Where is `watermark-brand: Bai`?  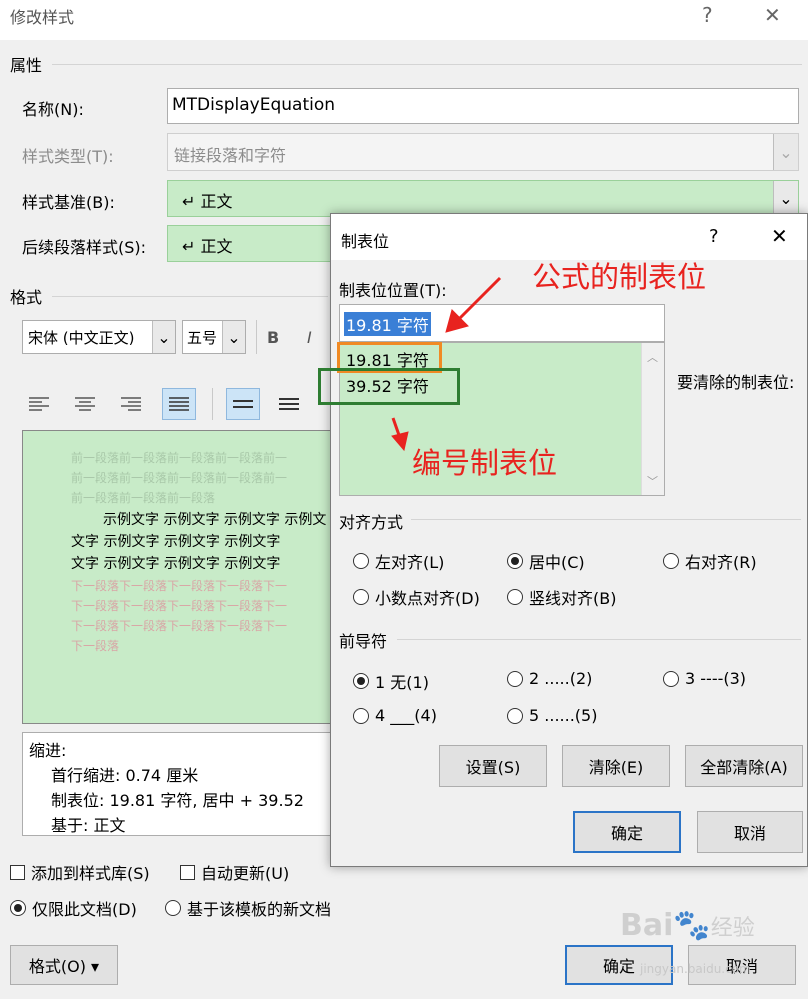 watermark-brand: Bai is located at coordinates (647, 925).